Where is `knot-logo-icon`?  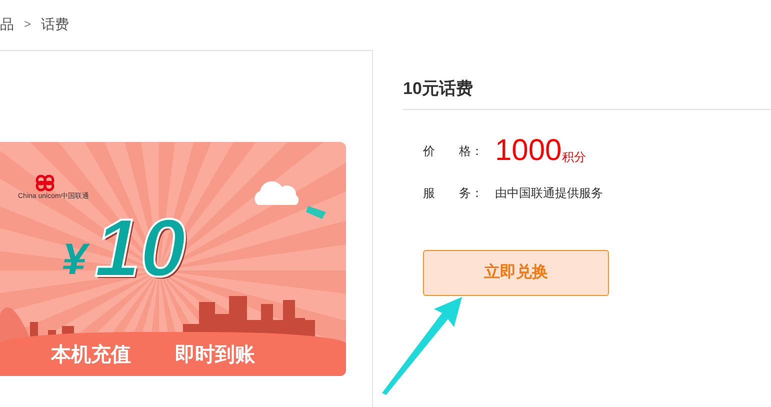 knot-logo-icon is located at coordinates (45, 183).